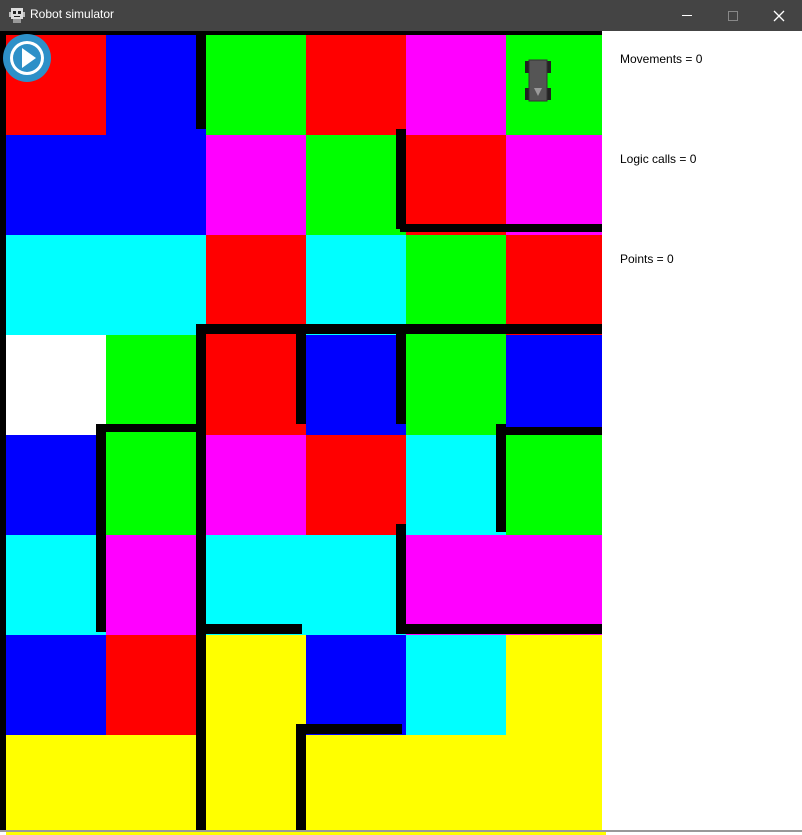  I want to click on points-counter: Points = 0, so click(647, 259).